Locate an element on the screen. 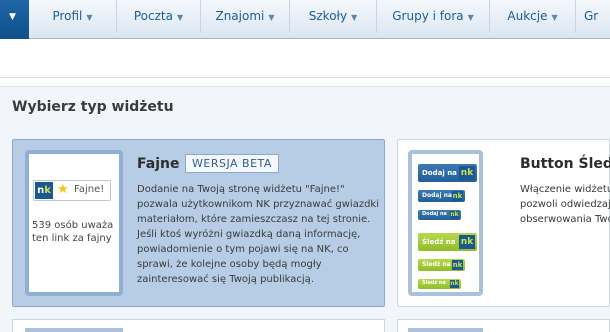  description-line: pozwoli odwiedzają is located at coordinates (565, 204).